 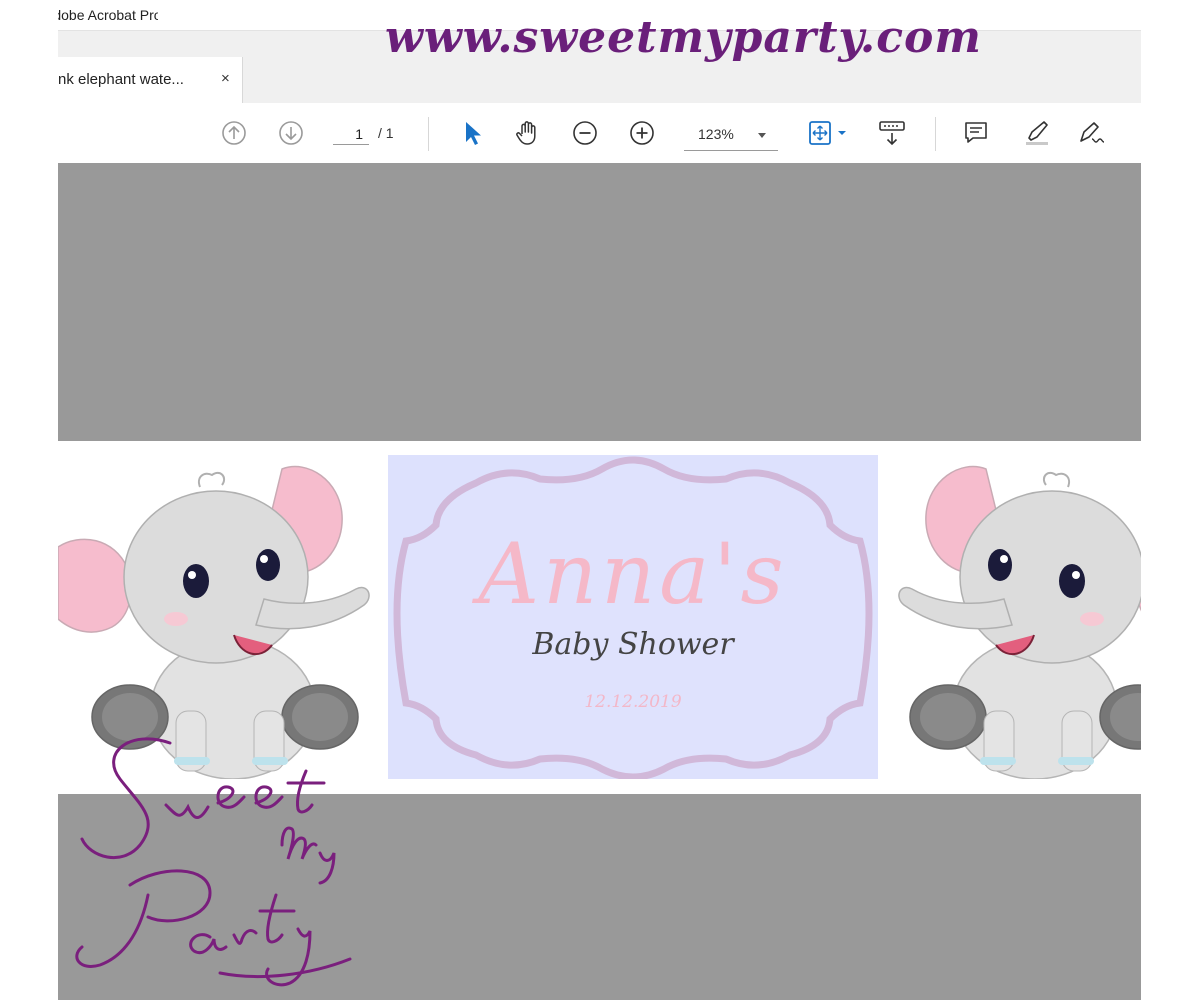 What do you see at coordinates (599, 133) in the screenshot?
I see `toolbar: / 1 123%` at bounding box center [599, 133].